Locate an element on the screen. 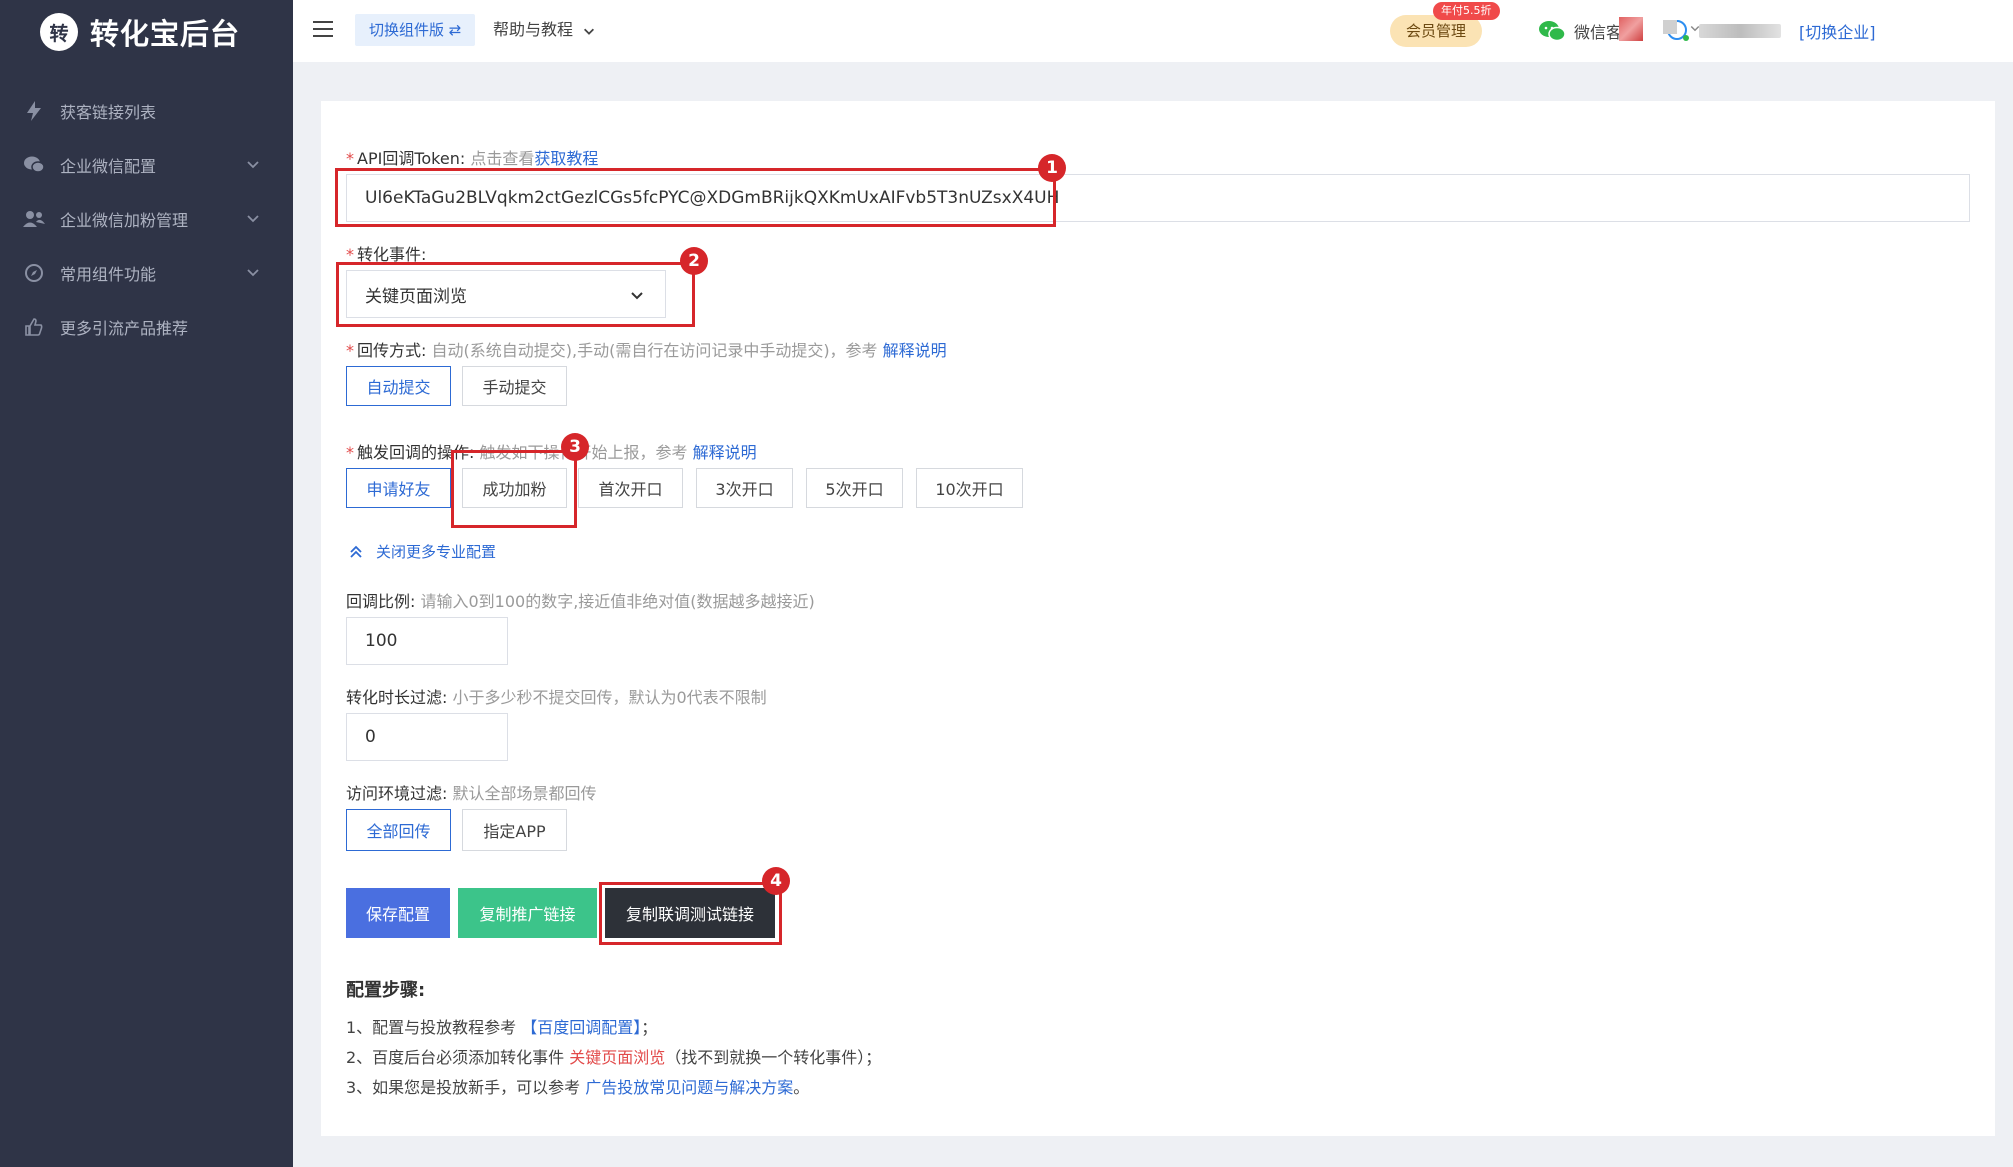  save-config-button: 保存配置 is located at coordinates (398, 913).